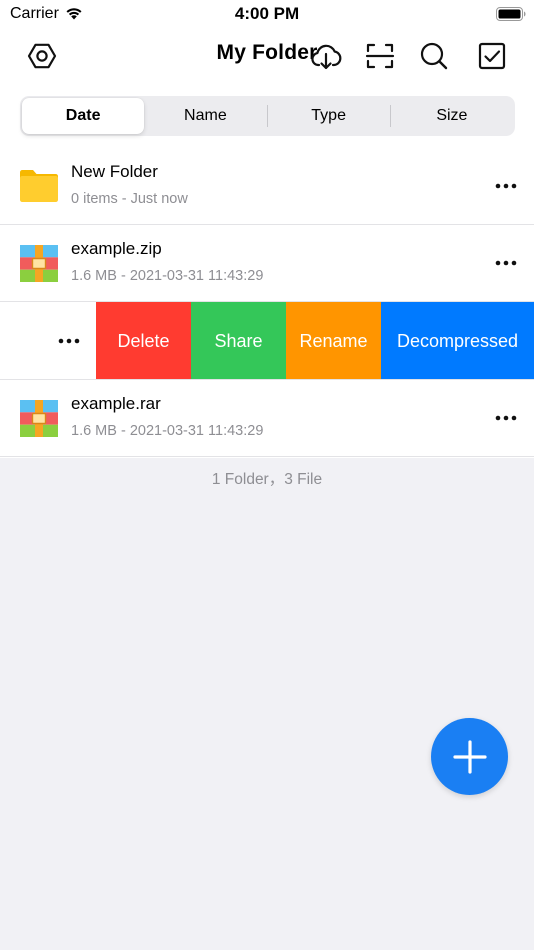  Describe the element at coordinates (452, 116) in the screenshot. I see `sort-tab-size: Size` at that location.